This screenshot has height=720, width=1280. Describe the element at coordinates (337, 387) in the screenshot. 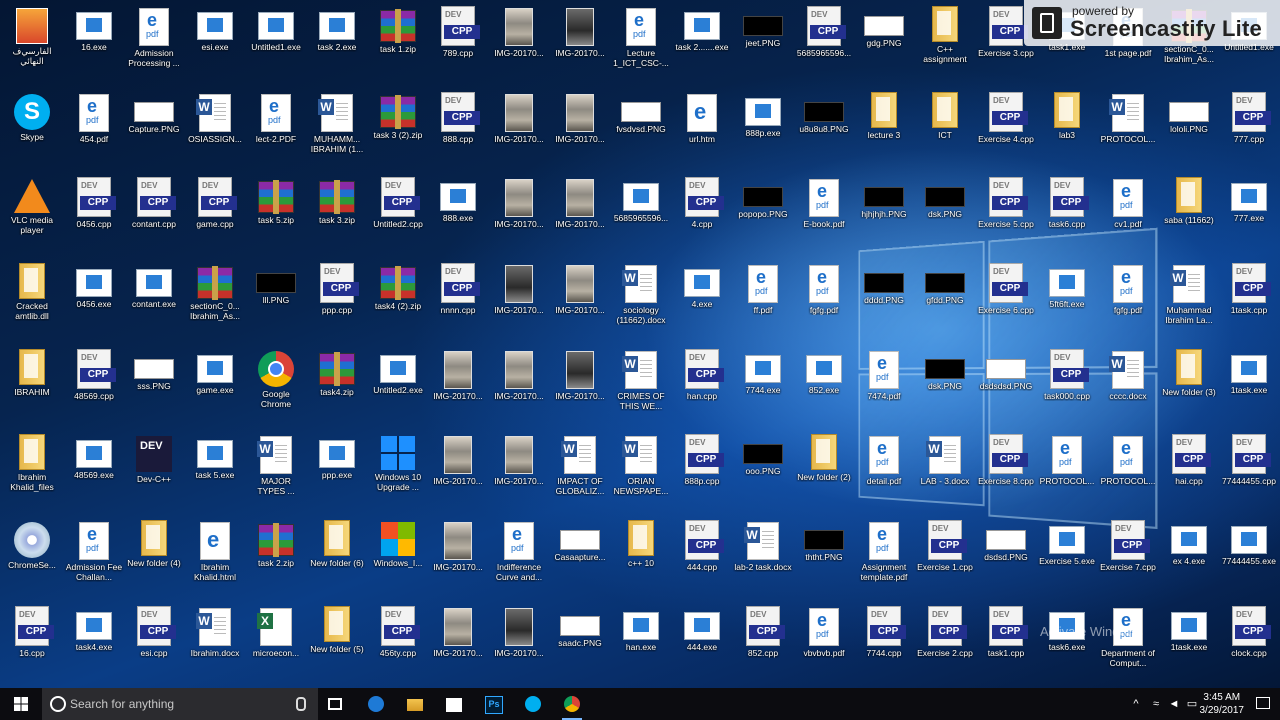

I see `desktop-icon: task4.zip` at that location.